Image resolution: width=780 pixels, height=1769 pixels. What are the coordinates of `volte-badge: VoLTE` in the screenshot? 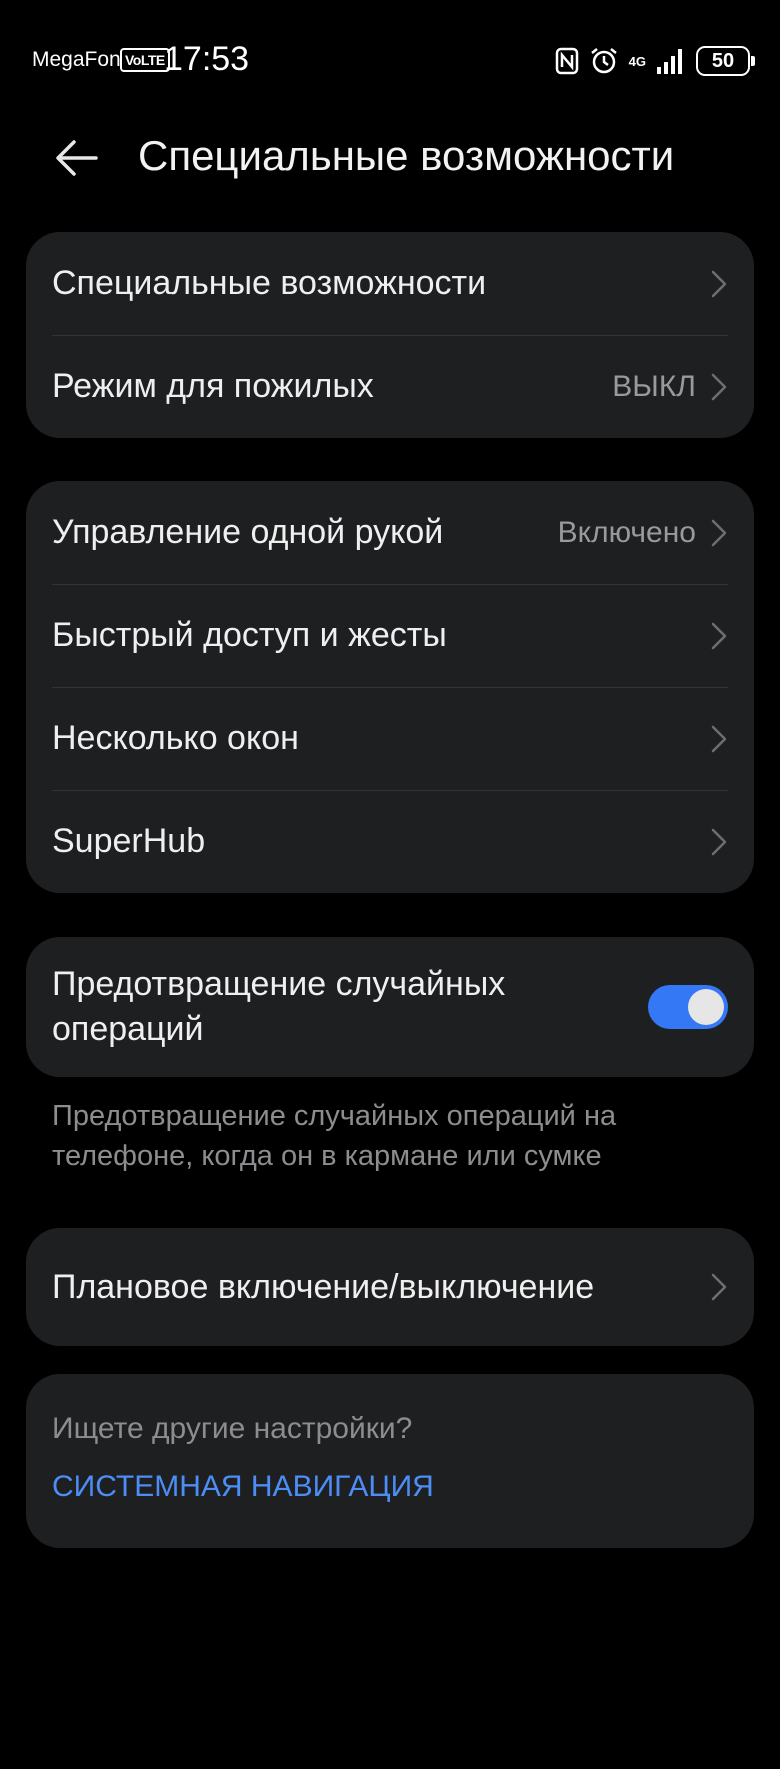 It's located at (145, 60).